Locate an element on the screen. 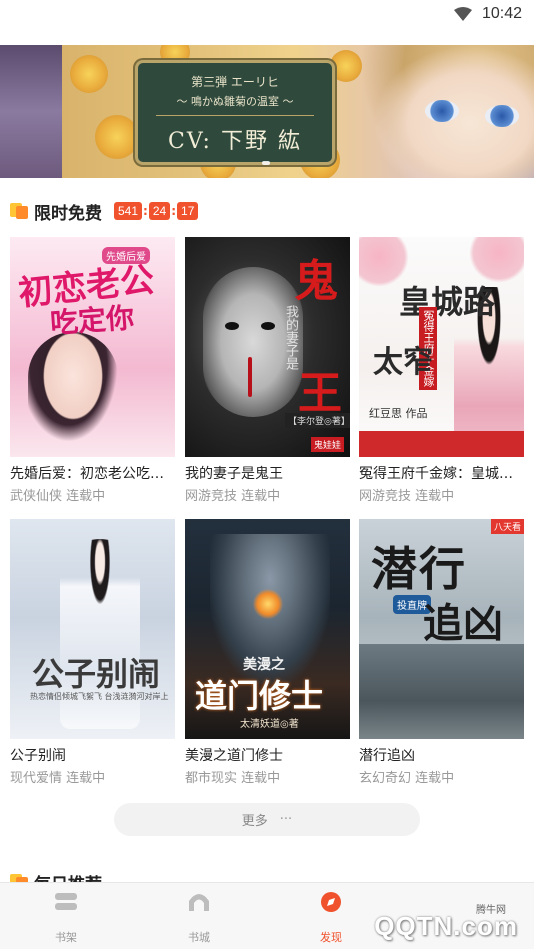  more-button: 更多 ··· is located at coordinates (267, 819).